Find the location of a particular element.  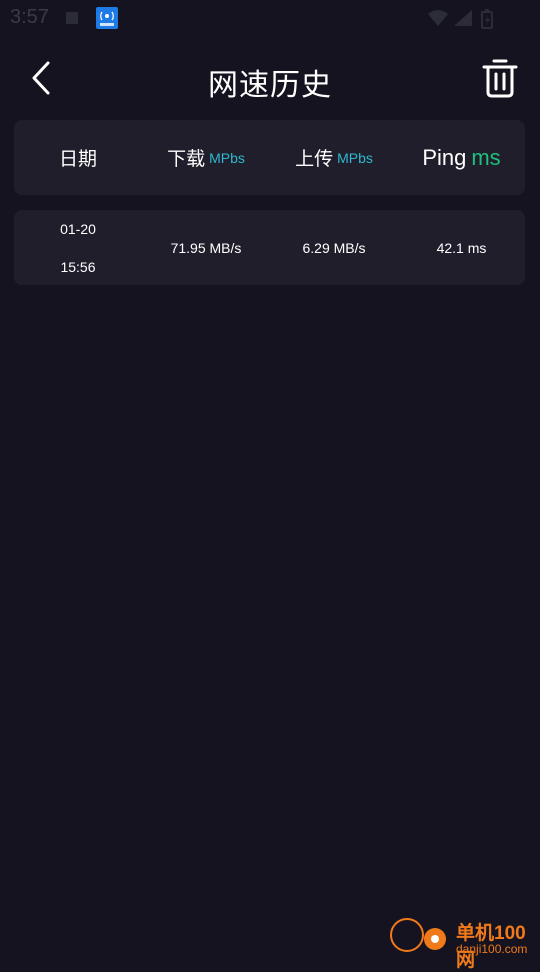

column-date: 日期 is located at coordinates (78, 157).